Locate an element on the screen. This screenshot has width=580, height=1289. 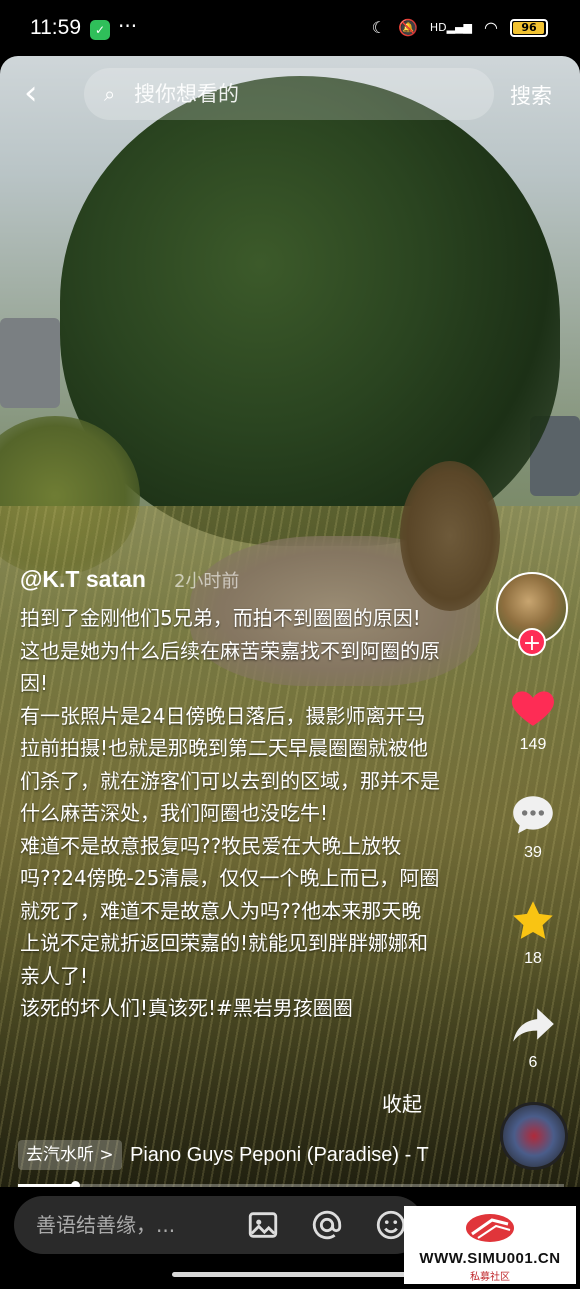
comment-box is located at coordinates (219, 1225).